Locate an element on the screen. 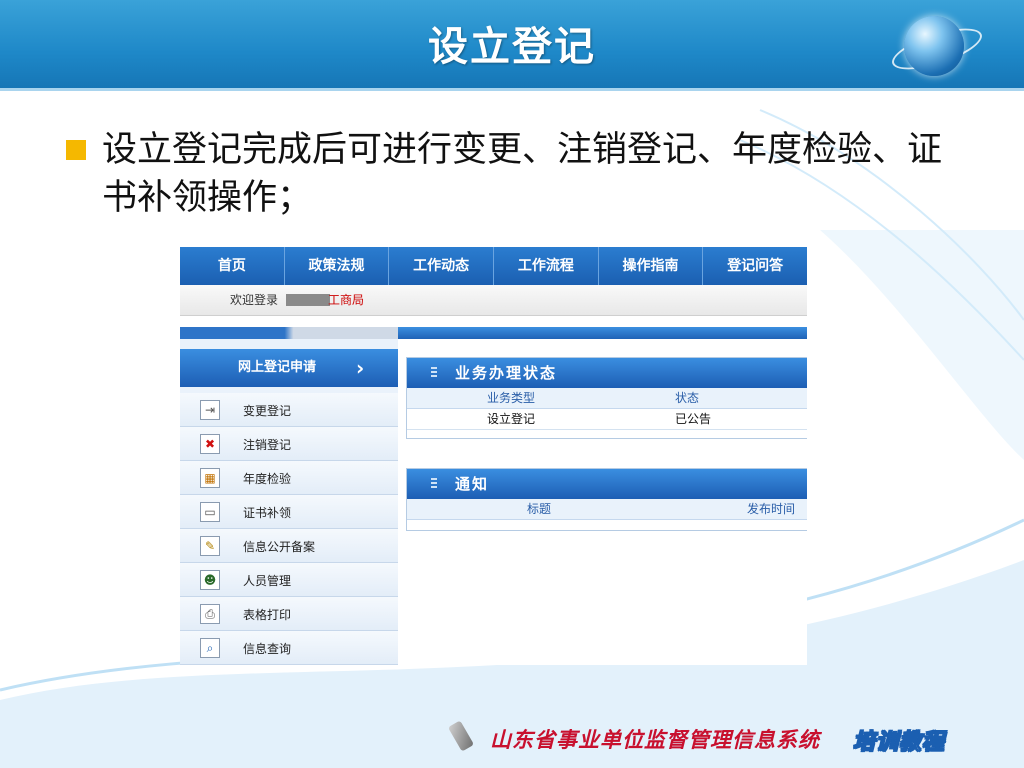  title-bar: 设立登记 is located at coordinates (512, 45).